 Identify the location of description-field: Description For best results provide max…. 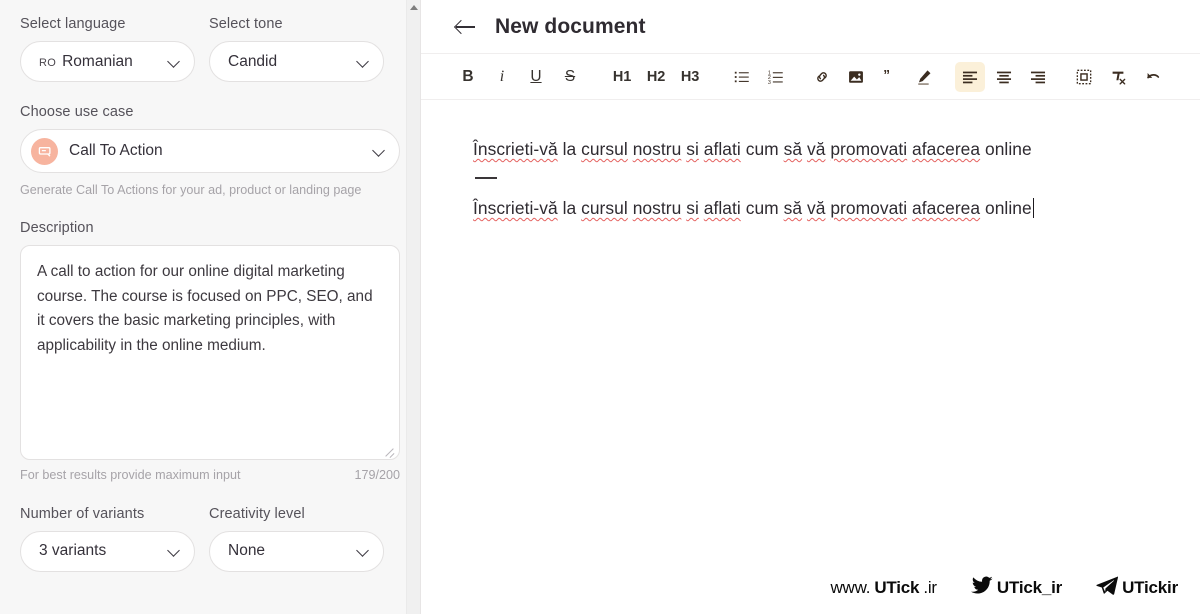
(210, 341).